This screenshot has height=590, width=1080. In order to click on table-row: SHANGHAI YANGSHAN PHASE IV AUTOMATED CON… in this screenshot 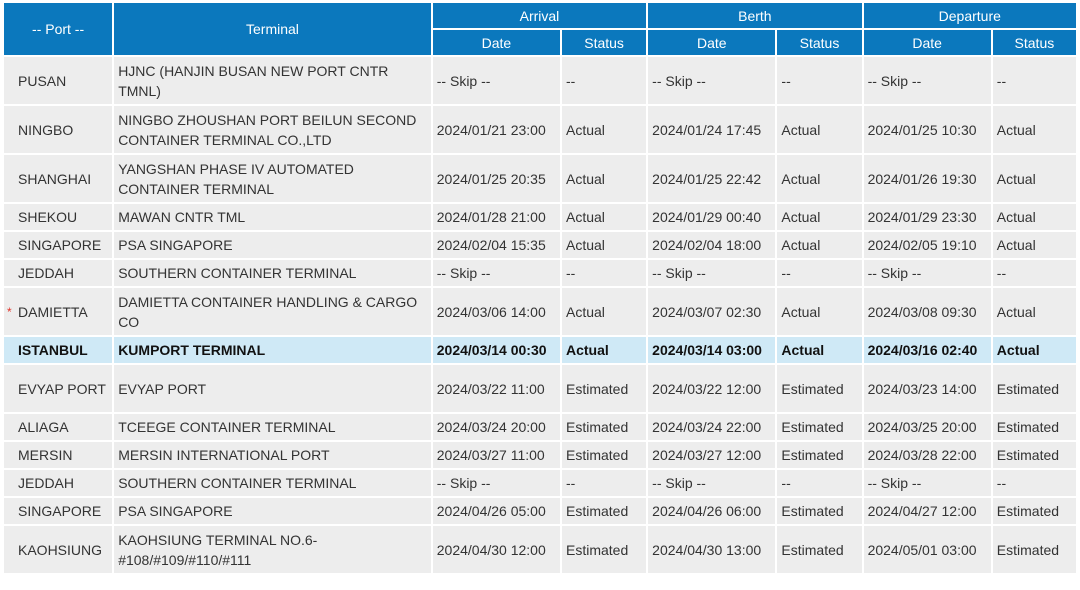, I will do `click(540, 178)`.